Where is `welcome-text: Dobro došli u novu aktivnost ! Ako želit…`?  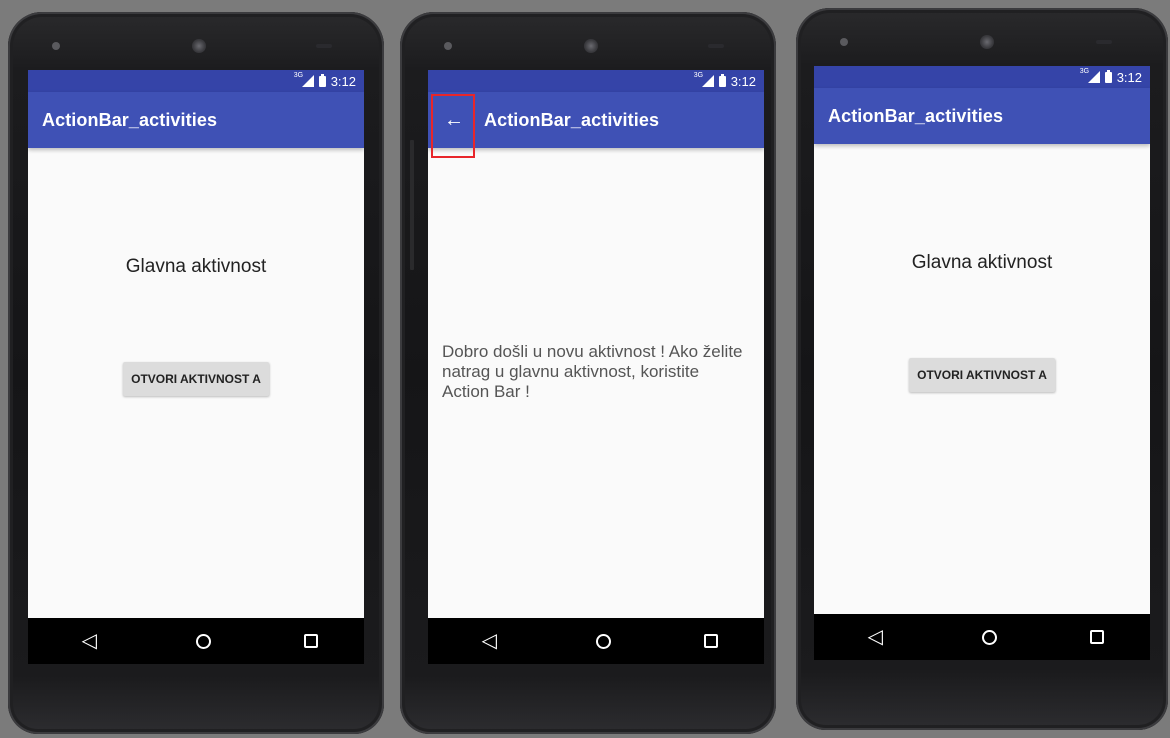 welcome-text: Dobro došli u novu aktivnost ! Ako želit… is located at coordinates (592, 371).